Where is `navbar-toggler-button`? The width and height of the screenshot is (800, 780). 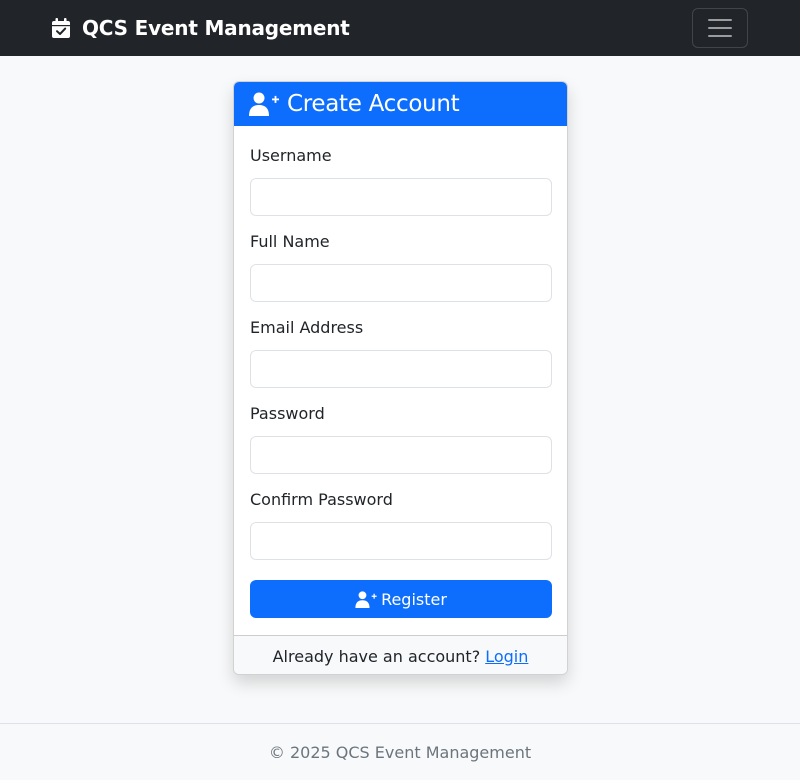
navbar-toggler-button is located at coordinates (720, 28).